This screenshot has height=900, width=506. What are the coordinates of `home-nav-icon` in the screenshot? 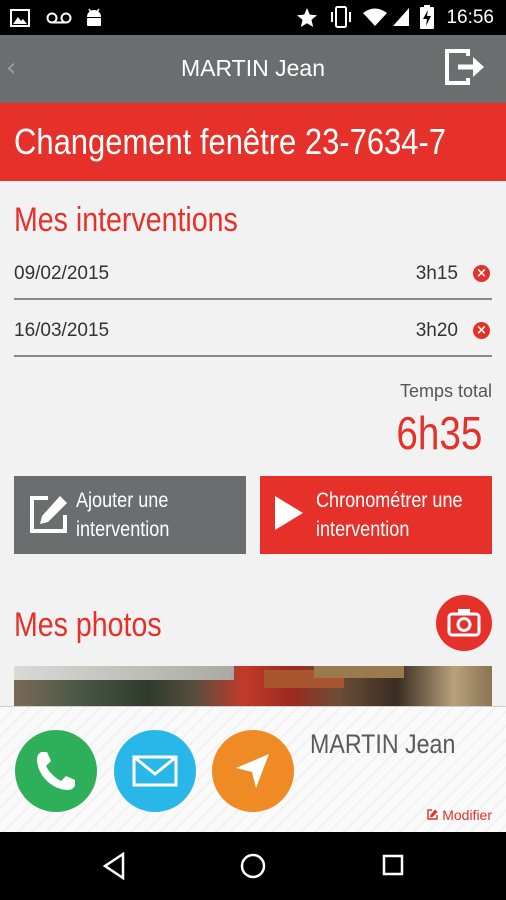 It's located at (253, 866).